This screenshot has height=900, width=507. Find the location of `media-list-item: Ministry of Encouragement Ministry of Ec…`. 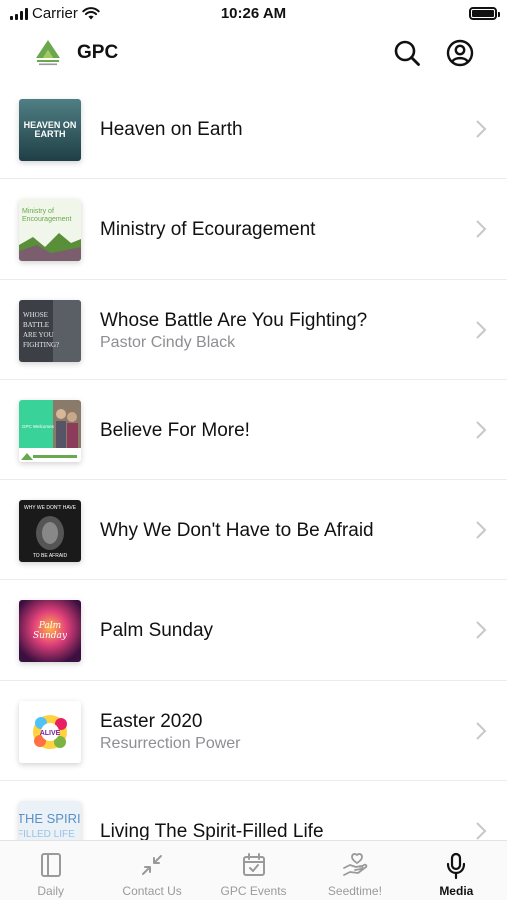

media-list-item: Ministry of Encouragement Ministry of Ec… is located at coordinates (253, 229).